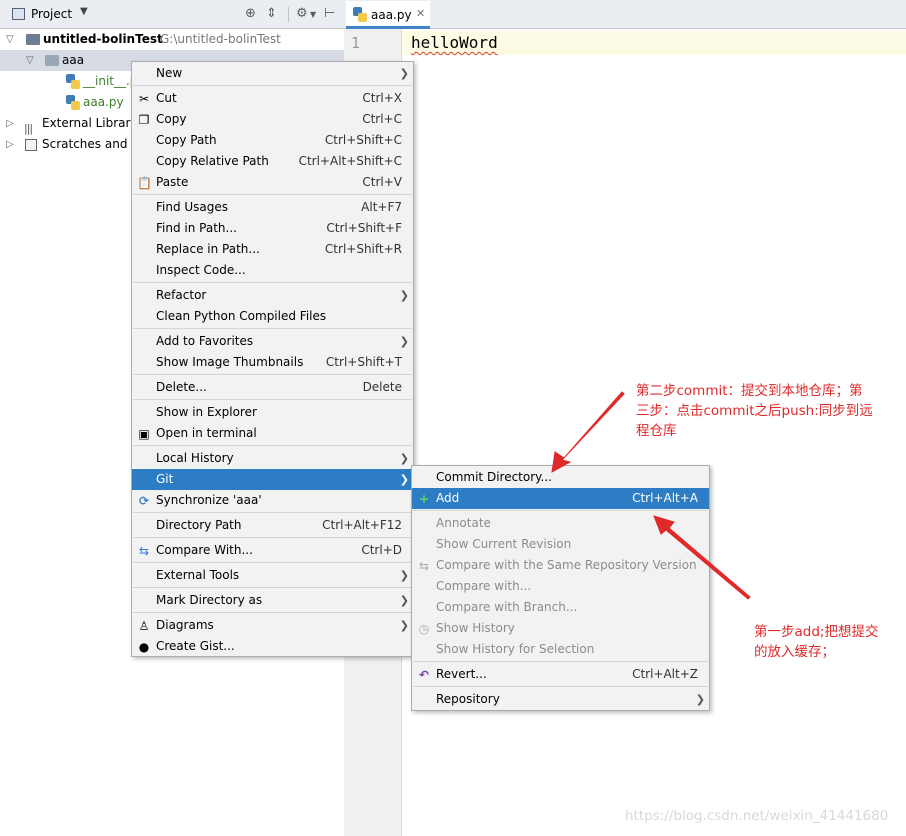  I want to click on annotation-line: 程仓库, so click(656, 431).